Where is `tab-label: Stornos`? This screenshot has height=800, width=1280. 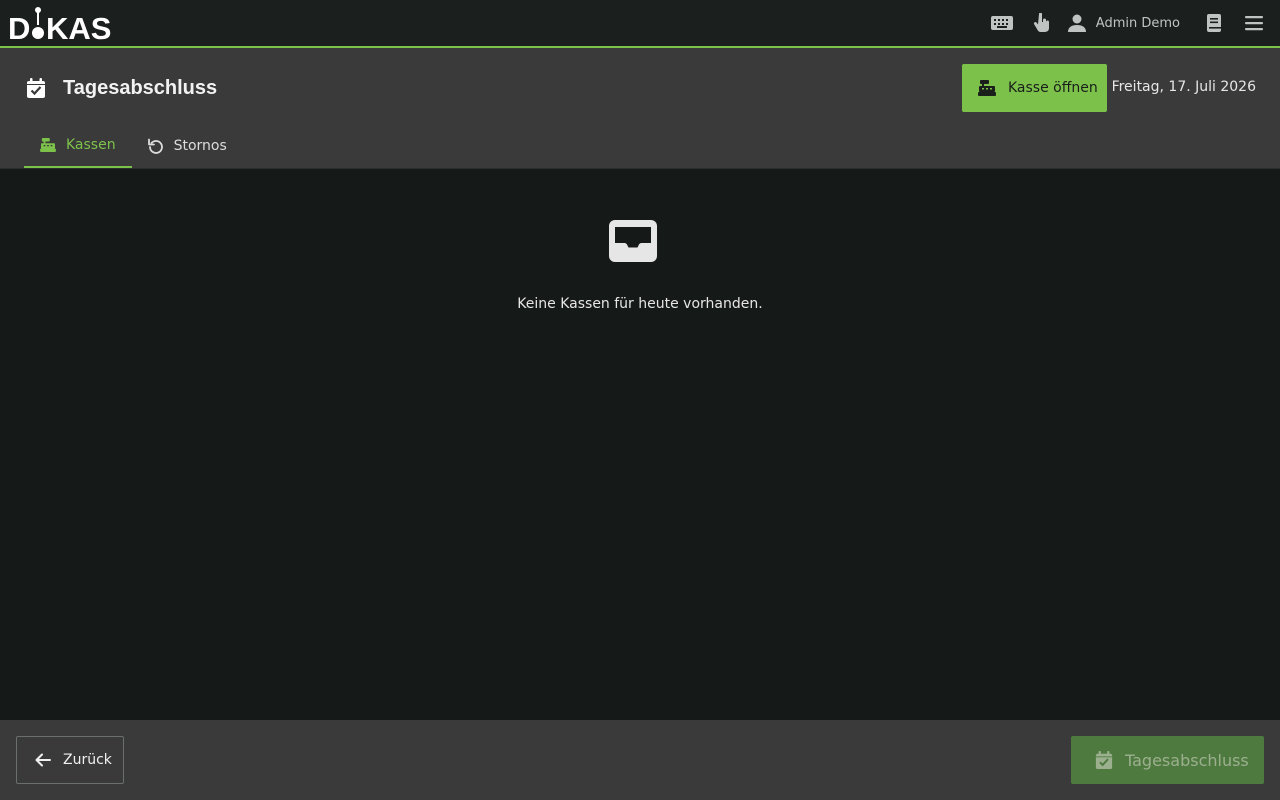
tab-label: Stornos is located at coordinates (200, 146).